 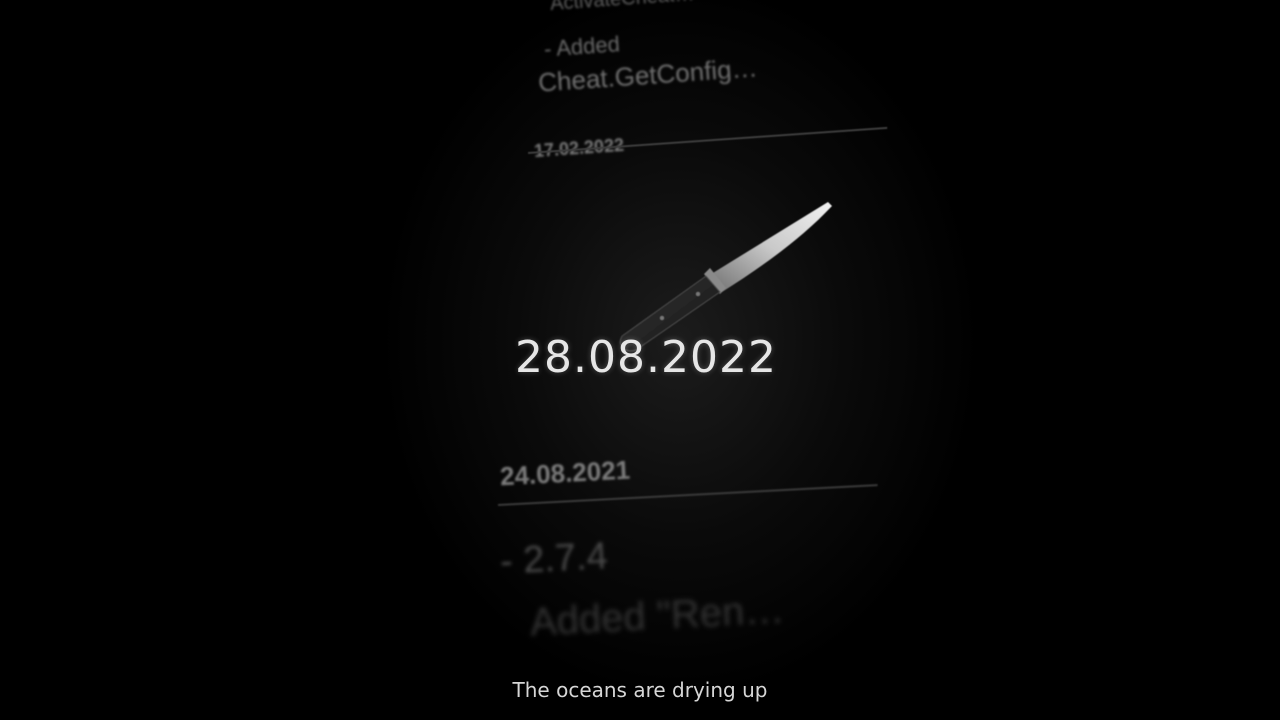 What do you see at coordinates (553, 559) in the screenshot?
I see `changelog-version: - 2.7.4` at bounding box center [553, 559].